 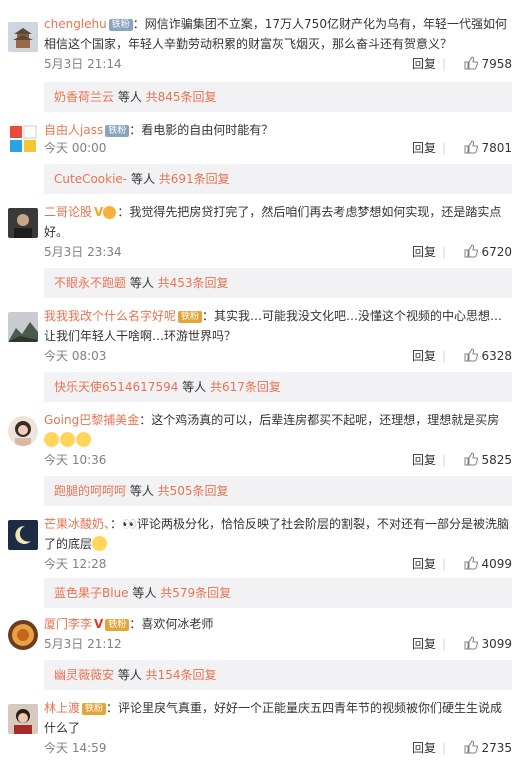 What do you see at coordinates (278, 593) in the screenshot?
I see `sub-replies-bar: 蓝色果子Blue 等人 共579条回复` at bounding box center [278, 593].